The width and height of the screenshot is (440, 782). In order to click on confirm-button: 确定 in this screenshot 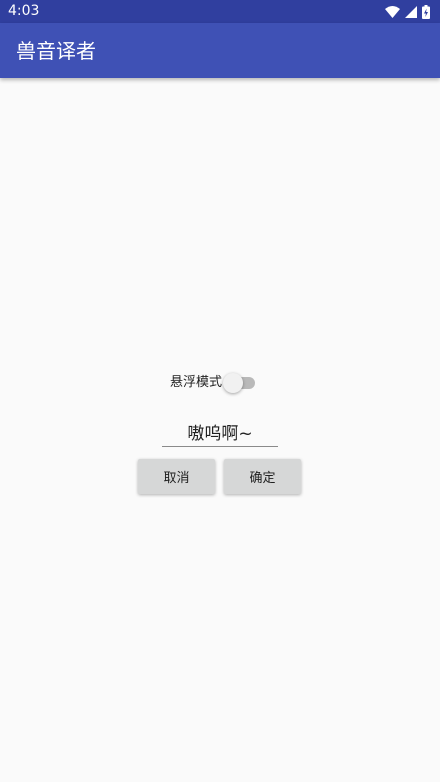, I will do `click(262, 476)`.